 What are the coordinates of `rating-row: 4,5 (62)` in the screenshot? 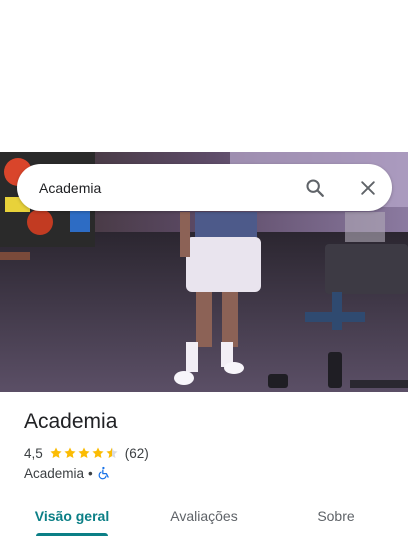 It's located at (86, 453).